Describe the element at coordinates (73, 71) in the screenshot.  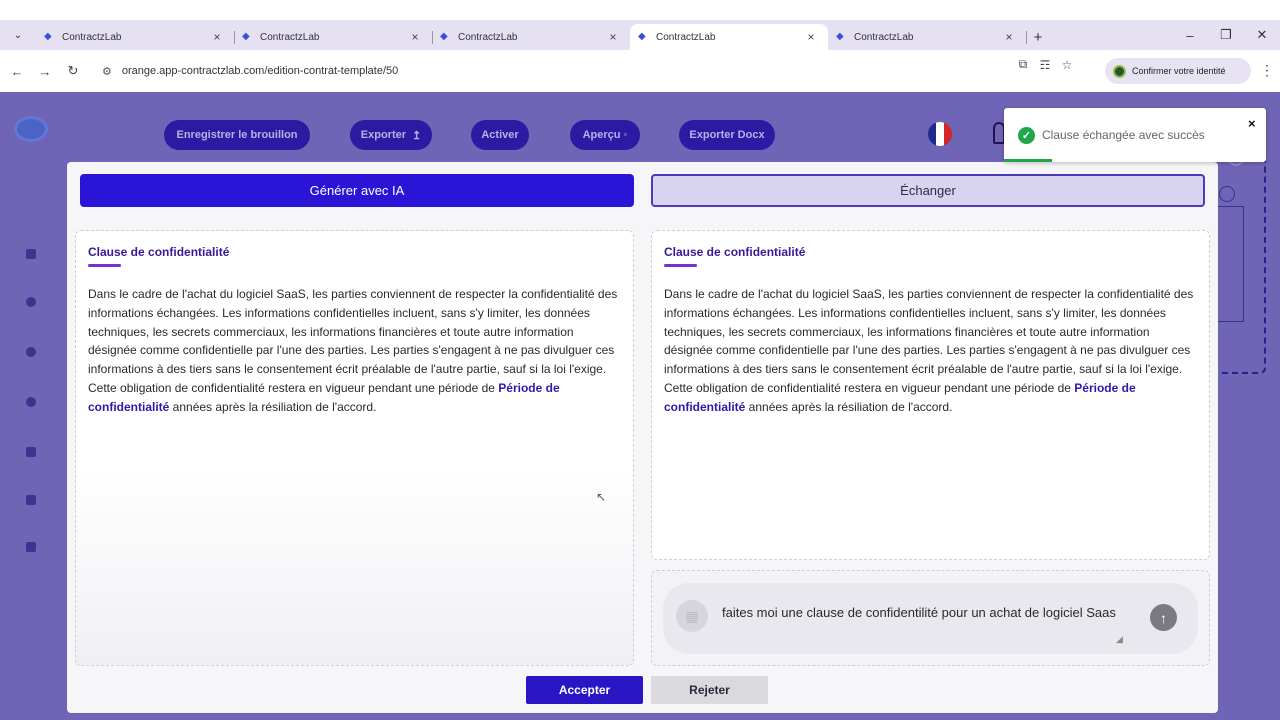
I see `reload-icon: ↻` at that location.